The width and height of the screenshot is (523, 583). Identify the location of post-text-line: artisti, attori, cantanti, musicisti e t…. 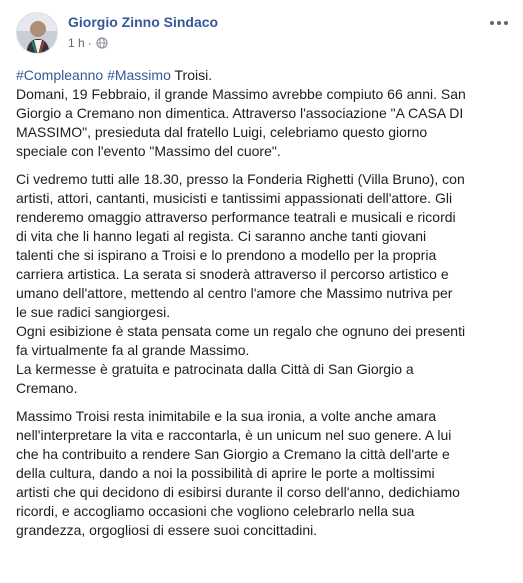
(234, 198).